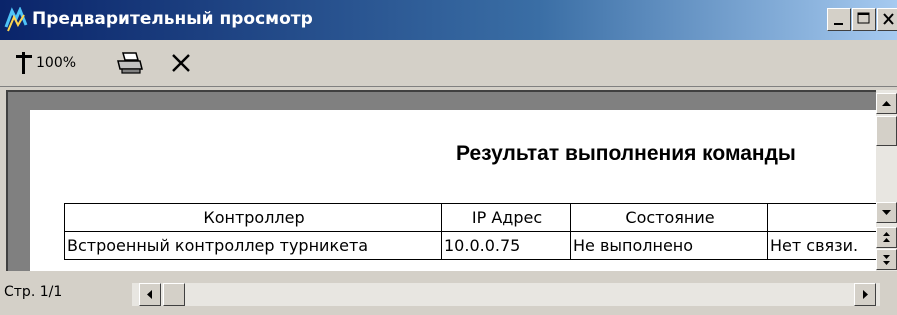 Image resolution: width=897 pixels, height=315 pixels. Describe the element at coordinates (886, 180) in the screenshot. I see `vertical-scrollbar` at that location.